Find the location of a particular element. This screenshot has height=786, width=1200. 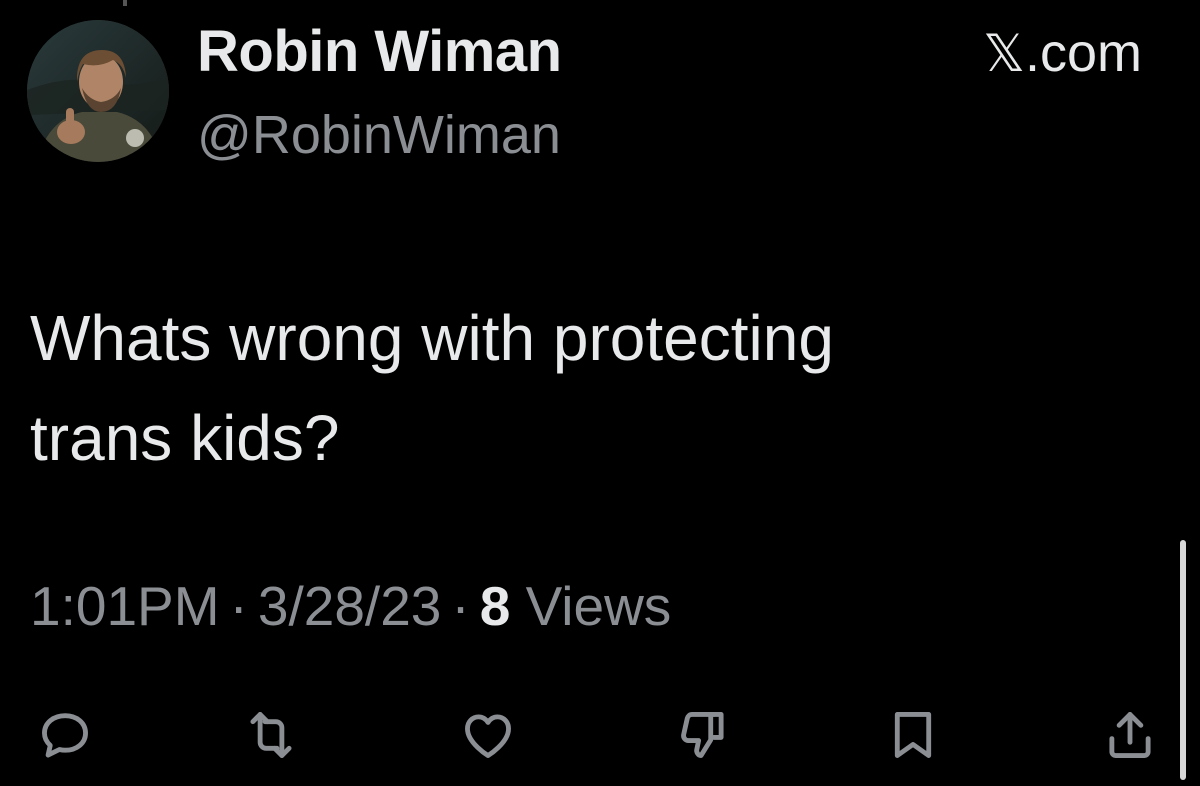

share-icon is located at coordinates (1130, 735).